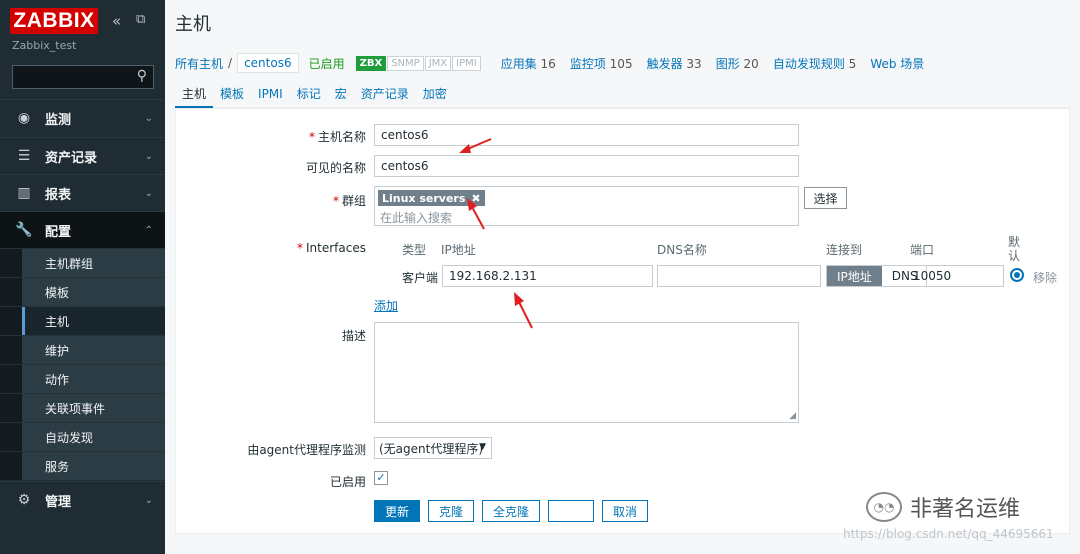 The image size is (1080, 554). I want to click on enabled-label: 已启用, so click(347, 482).